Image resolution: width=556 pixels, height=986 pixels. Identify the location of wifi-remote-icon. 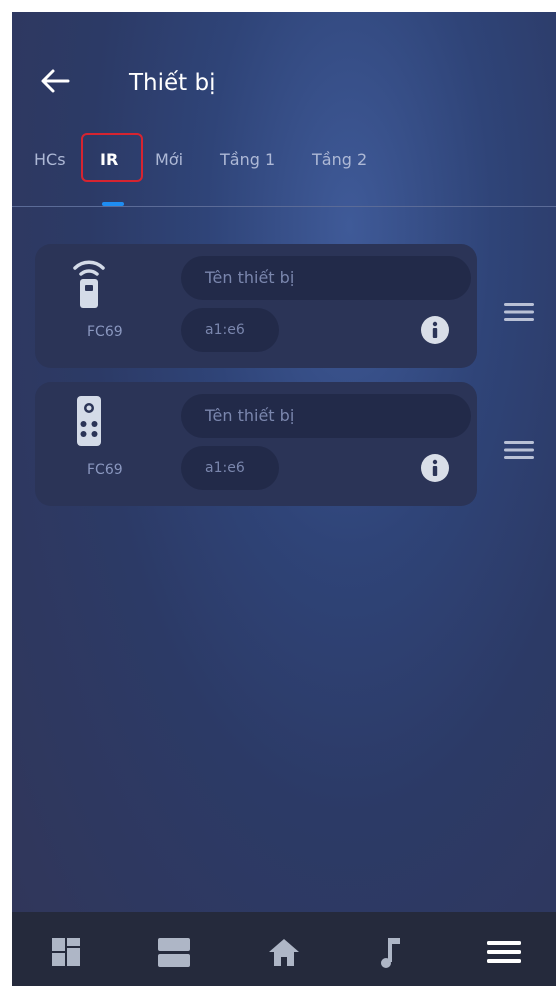
(89, 284).